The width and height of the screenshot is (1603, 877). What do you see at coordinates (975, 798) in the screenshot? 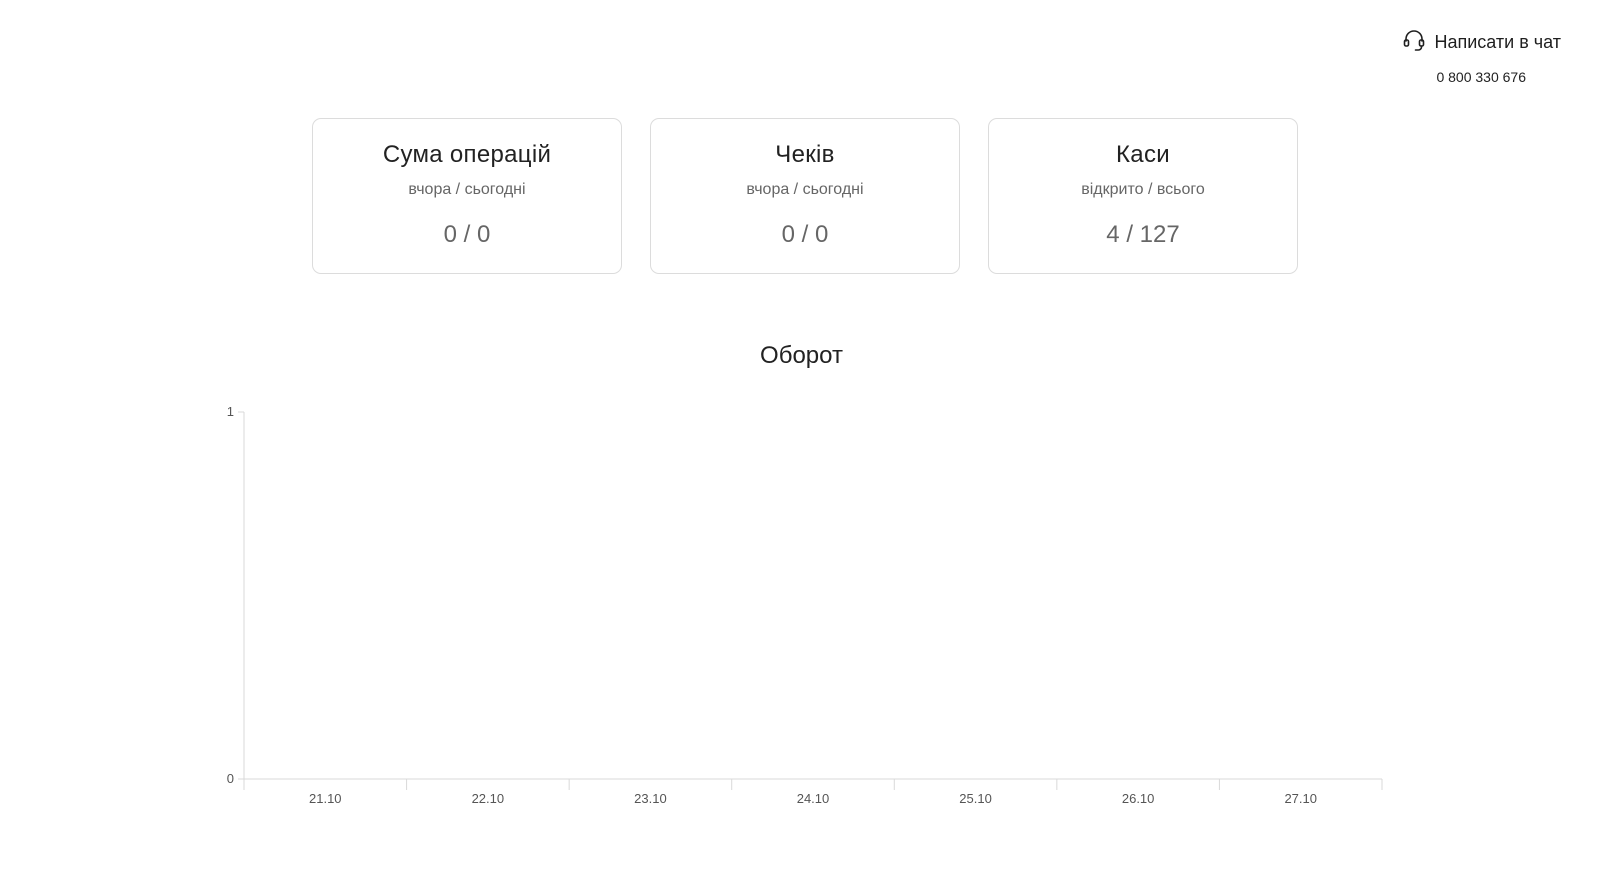
I see `x-tick-label: 25.10` at bounding box center [975, 798].